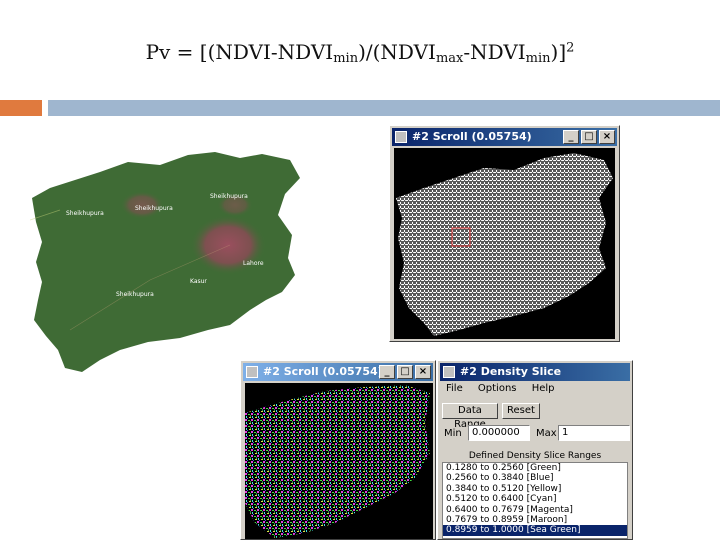 This screenshot has height=540, width=720. What do you see at coordinates (499, 433) in the screenshot?
I see `min-field: 0.000000` at bounding box center [499, 433].